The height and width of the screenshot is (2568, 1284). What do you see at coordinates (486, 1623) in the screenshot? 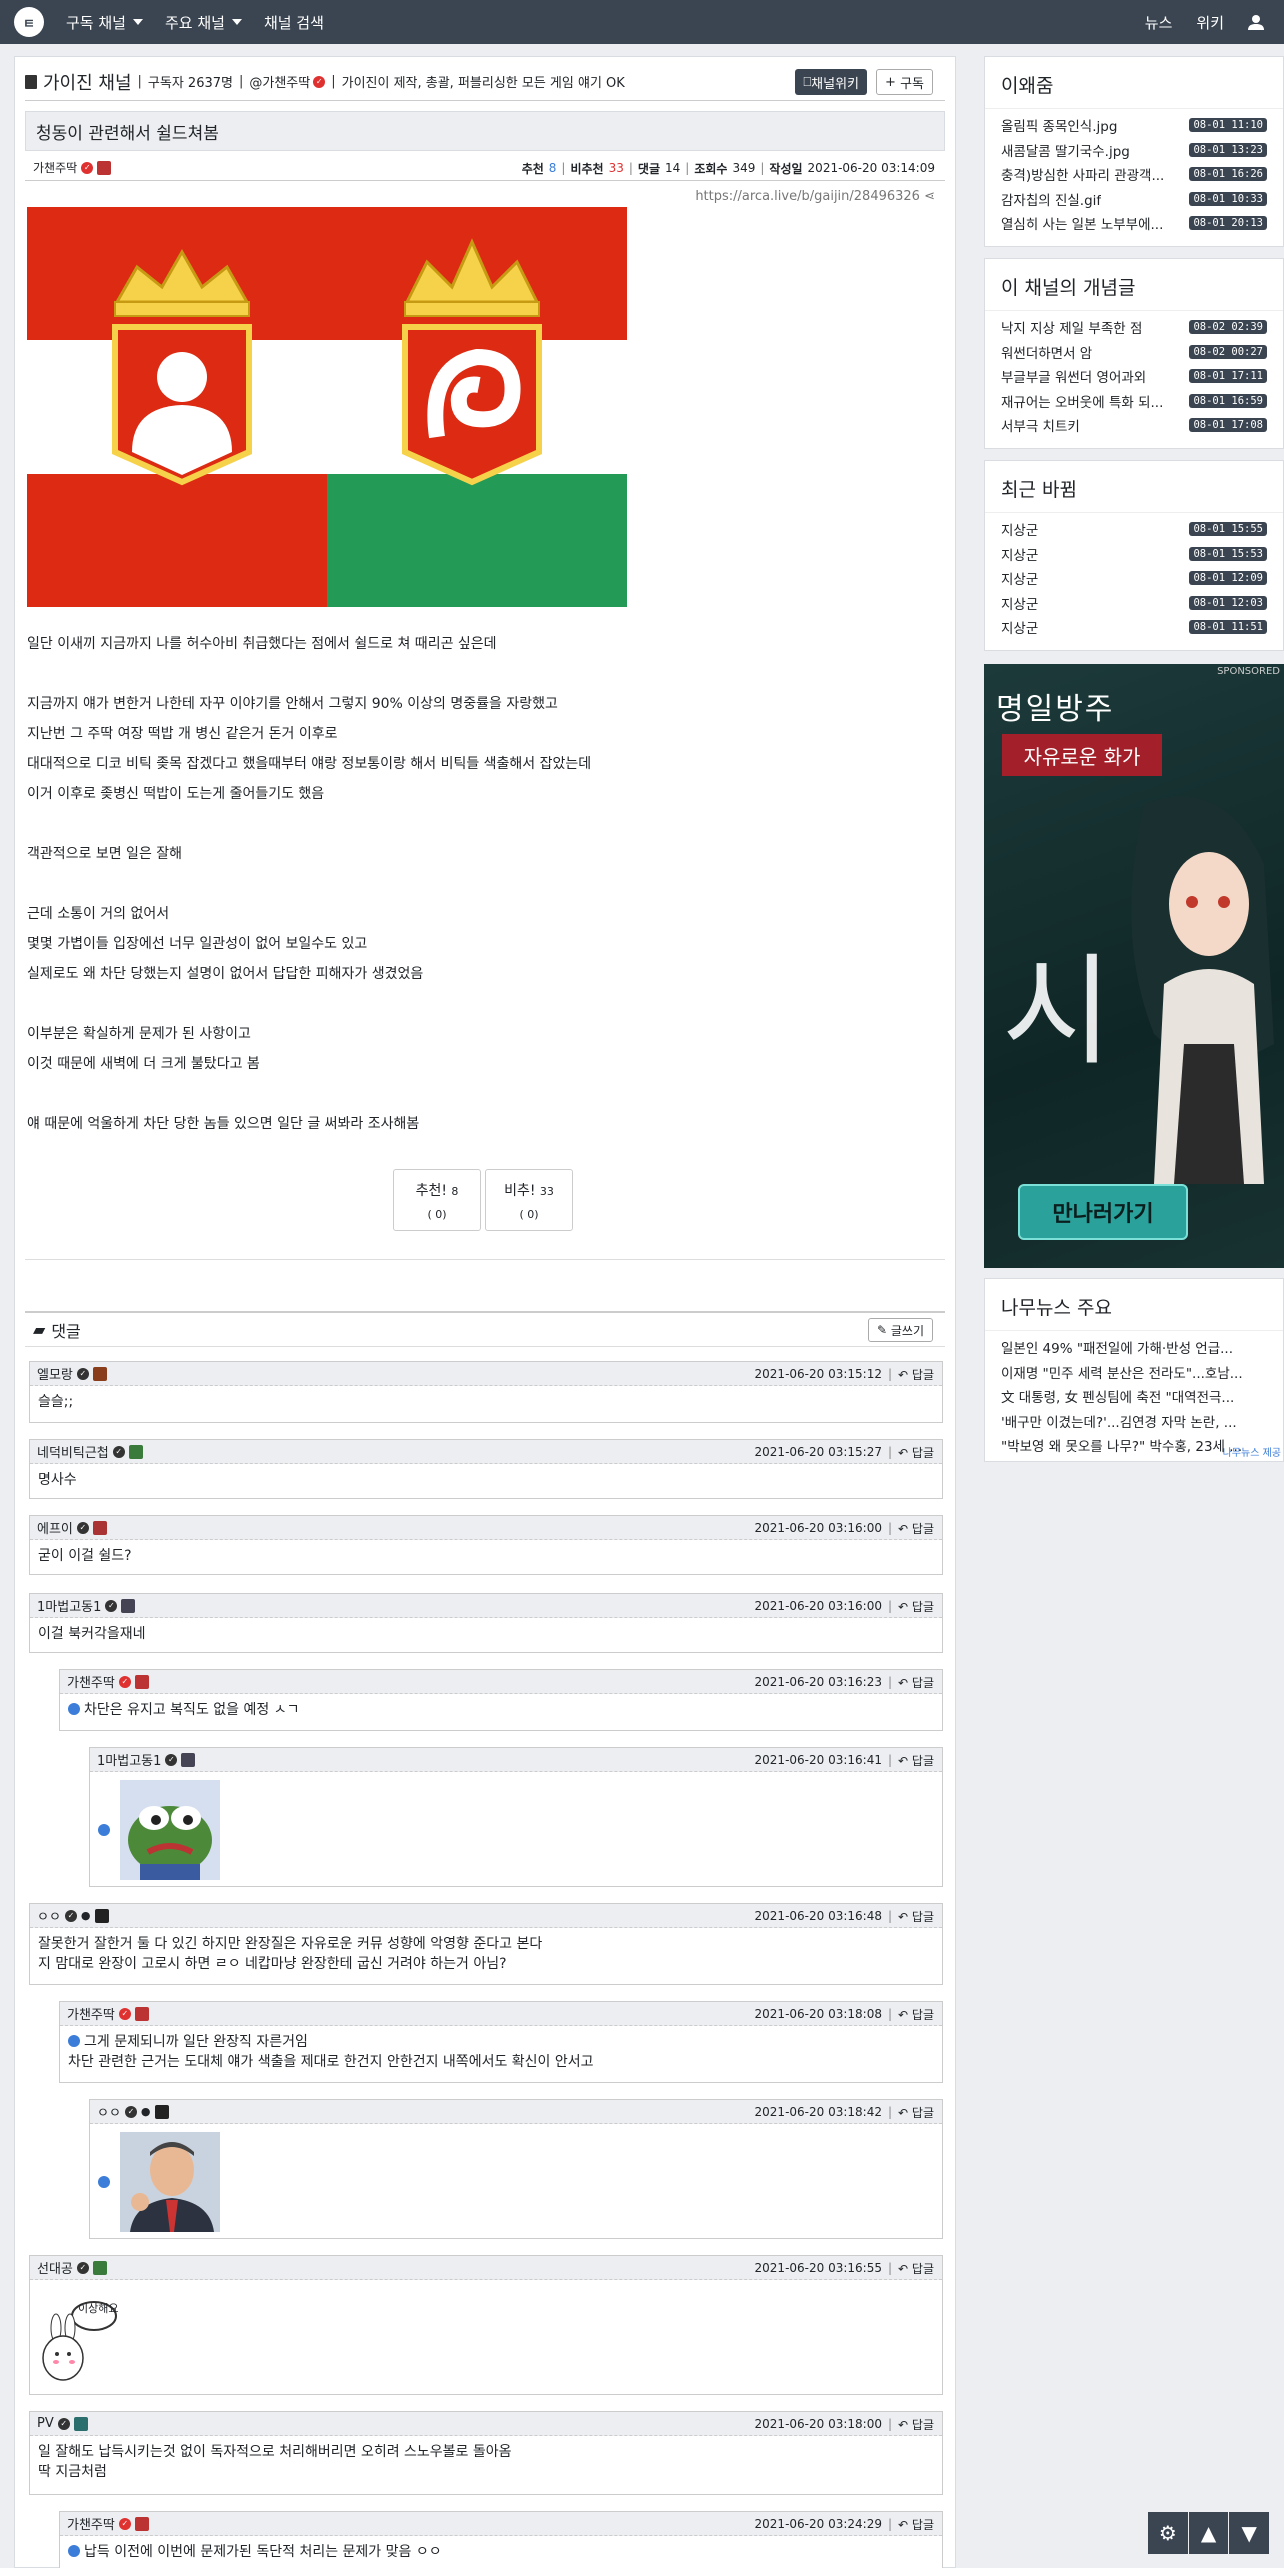
I see `comment: 1마법고동1 ✓ 2021-06-20 03:16:00 | ↶ 답글 이걸 북커각을재네` at bounding box center [486, 1623].